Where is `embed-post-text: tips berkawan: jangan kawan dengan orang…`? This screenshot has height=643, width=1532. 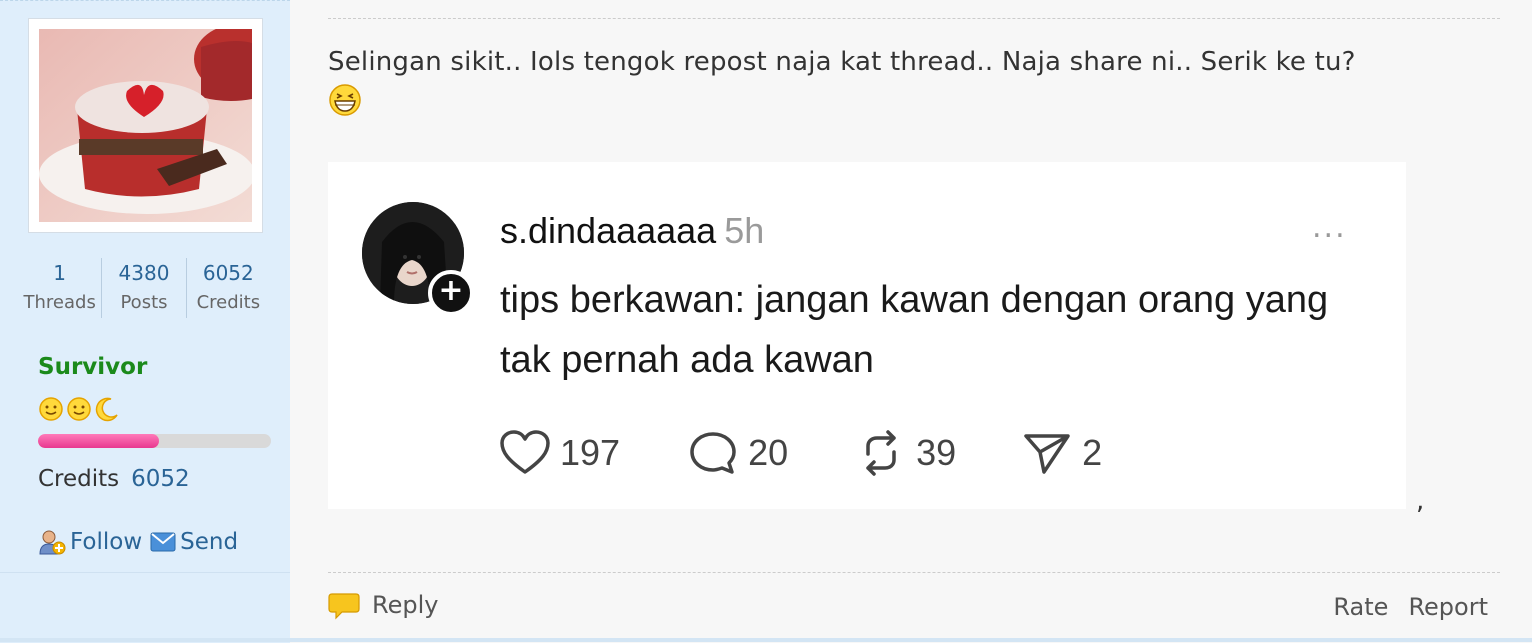 embed-post-text: tips berkawan: jangan kawan dengan orang… is located at coordinates (914, 330).